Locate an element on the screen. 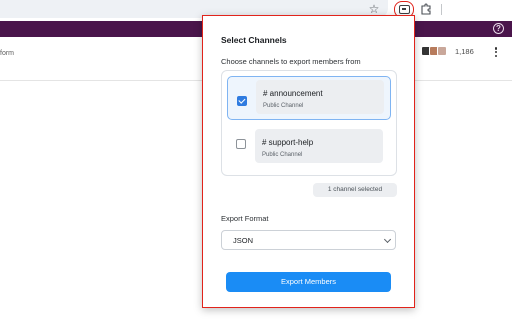 The width and height of the screenshot is (512, 320). export-format-label: Export Format is located at coordinates (245, 218).